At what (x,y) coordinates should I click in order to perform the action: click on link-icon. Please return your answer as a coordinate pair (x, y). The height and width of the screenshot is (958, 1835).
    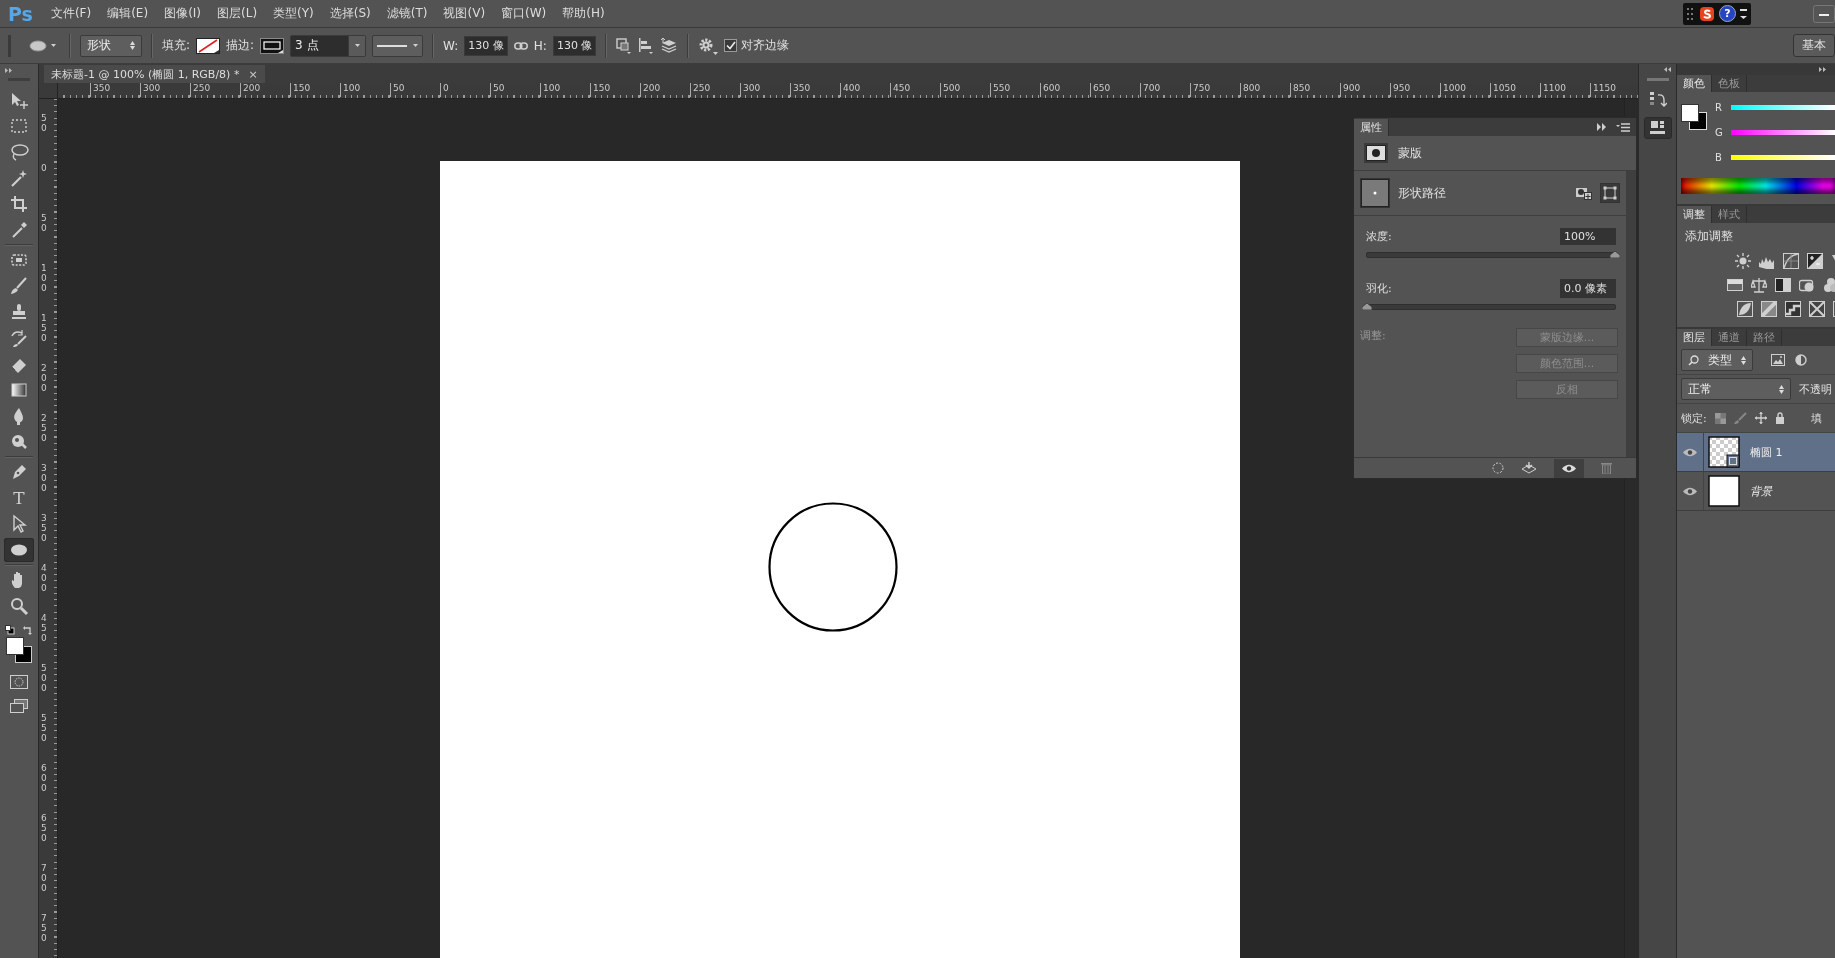
    Looking at the image, I should click on (520, 45).